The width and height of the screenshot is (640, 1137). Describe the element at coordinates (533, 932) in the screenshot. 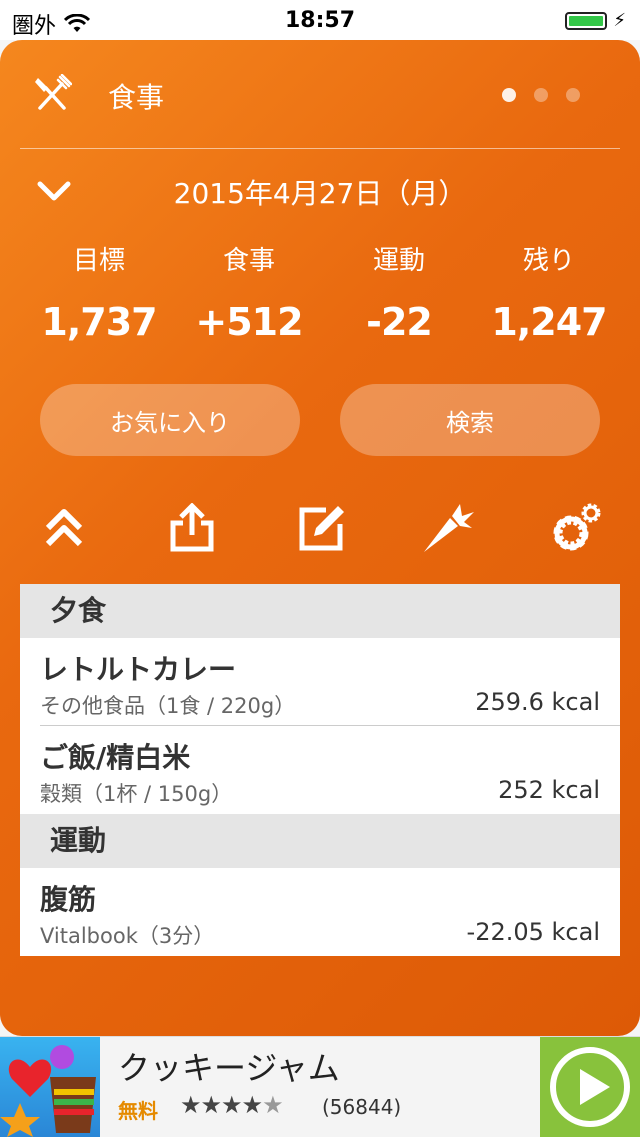

I see `item-kcal: -22.05 kcal` at that location.